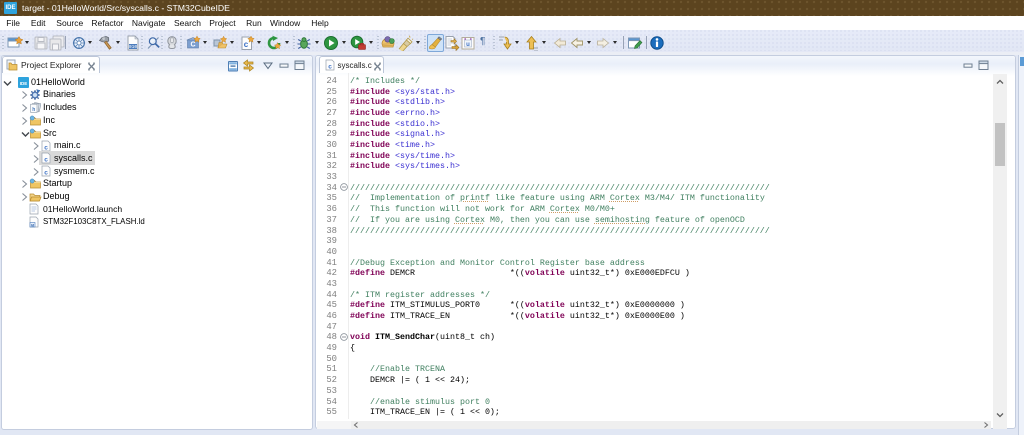 This screenshot has width=1024, height=435. I want to click on svg-text: IDE, so click(24, 82).